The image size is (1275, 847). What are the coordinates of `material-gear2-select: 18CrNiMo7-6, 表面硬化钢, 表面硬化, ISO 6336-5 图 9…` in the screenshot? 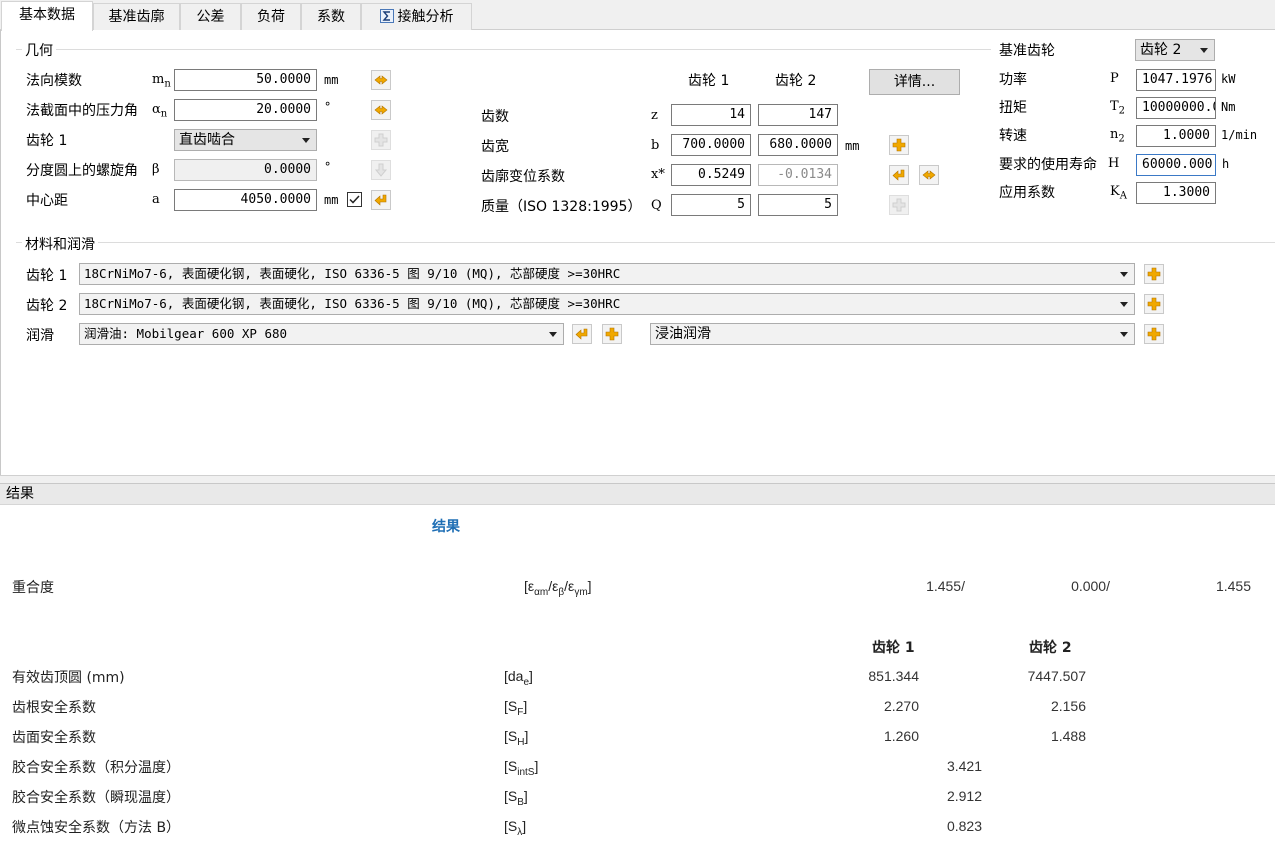 It's located at (607, 304).